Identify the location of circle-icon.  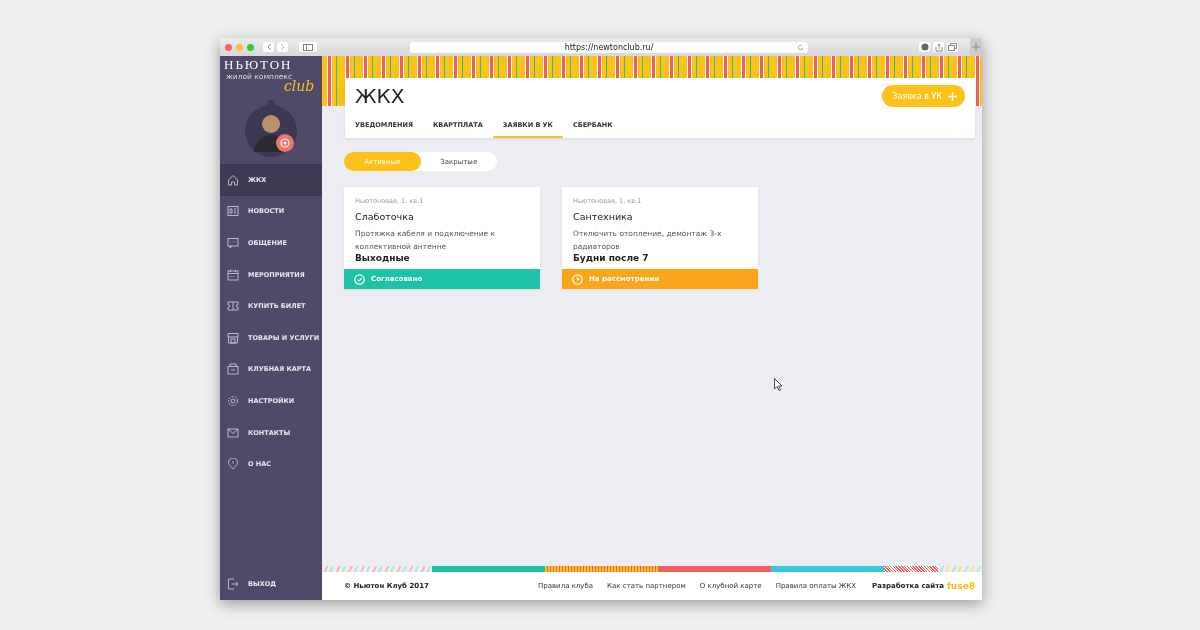
(924, 47).